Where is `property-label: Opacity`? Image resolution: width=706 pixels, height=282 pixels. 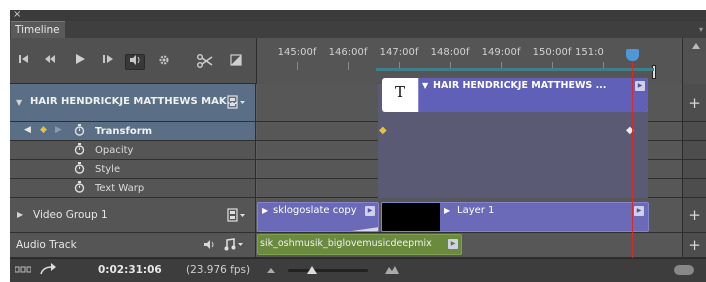 property-label: Opacity is located at coordinates (133, 150).